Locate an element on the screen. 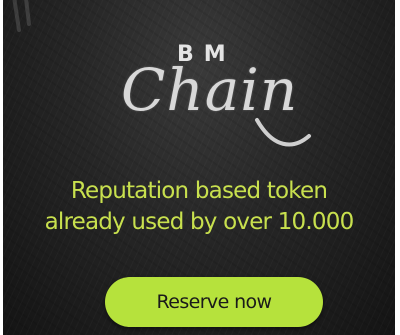 This screenshot has width=400, height=335. tagline-line-1: Reputation based token is located at coordinates (199, 191).